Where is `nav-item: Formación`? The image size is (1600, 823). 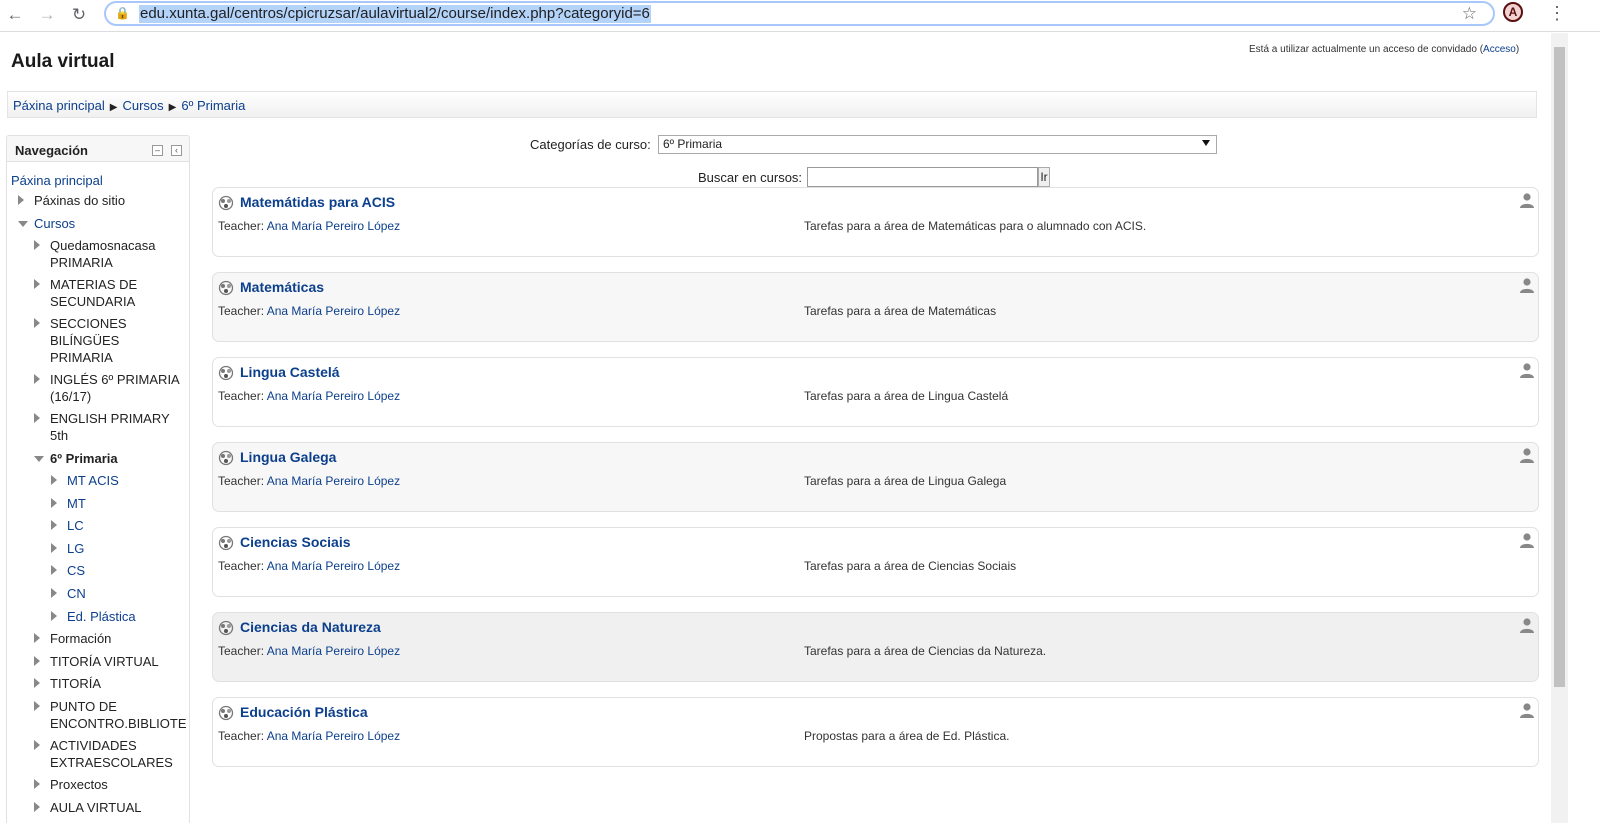
nav-item: Formación is located at coordinates (61, 638).